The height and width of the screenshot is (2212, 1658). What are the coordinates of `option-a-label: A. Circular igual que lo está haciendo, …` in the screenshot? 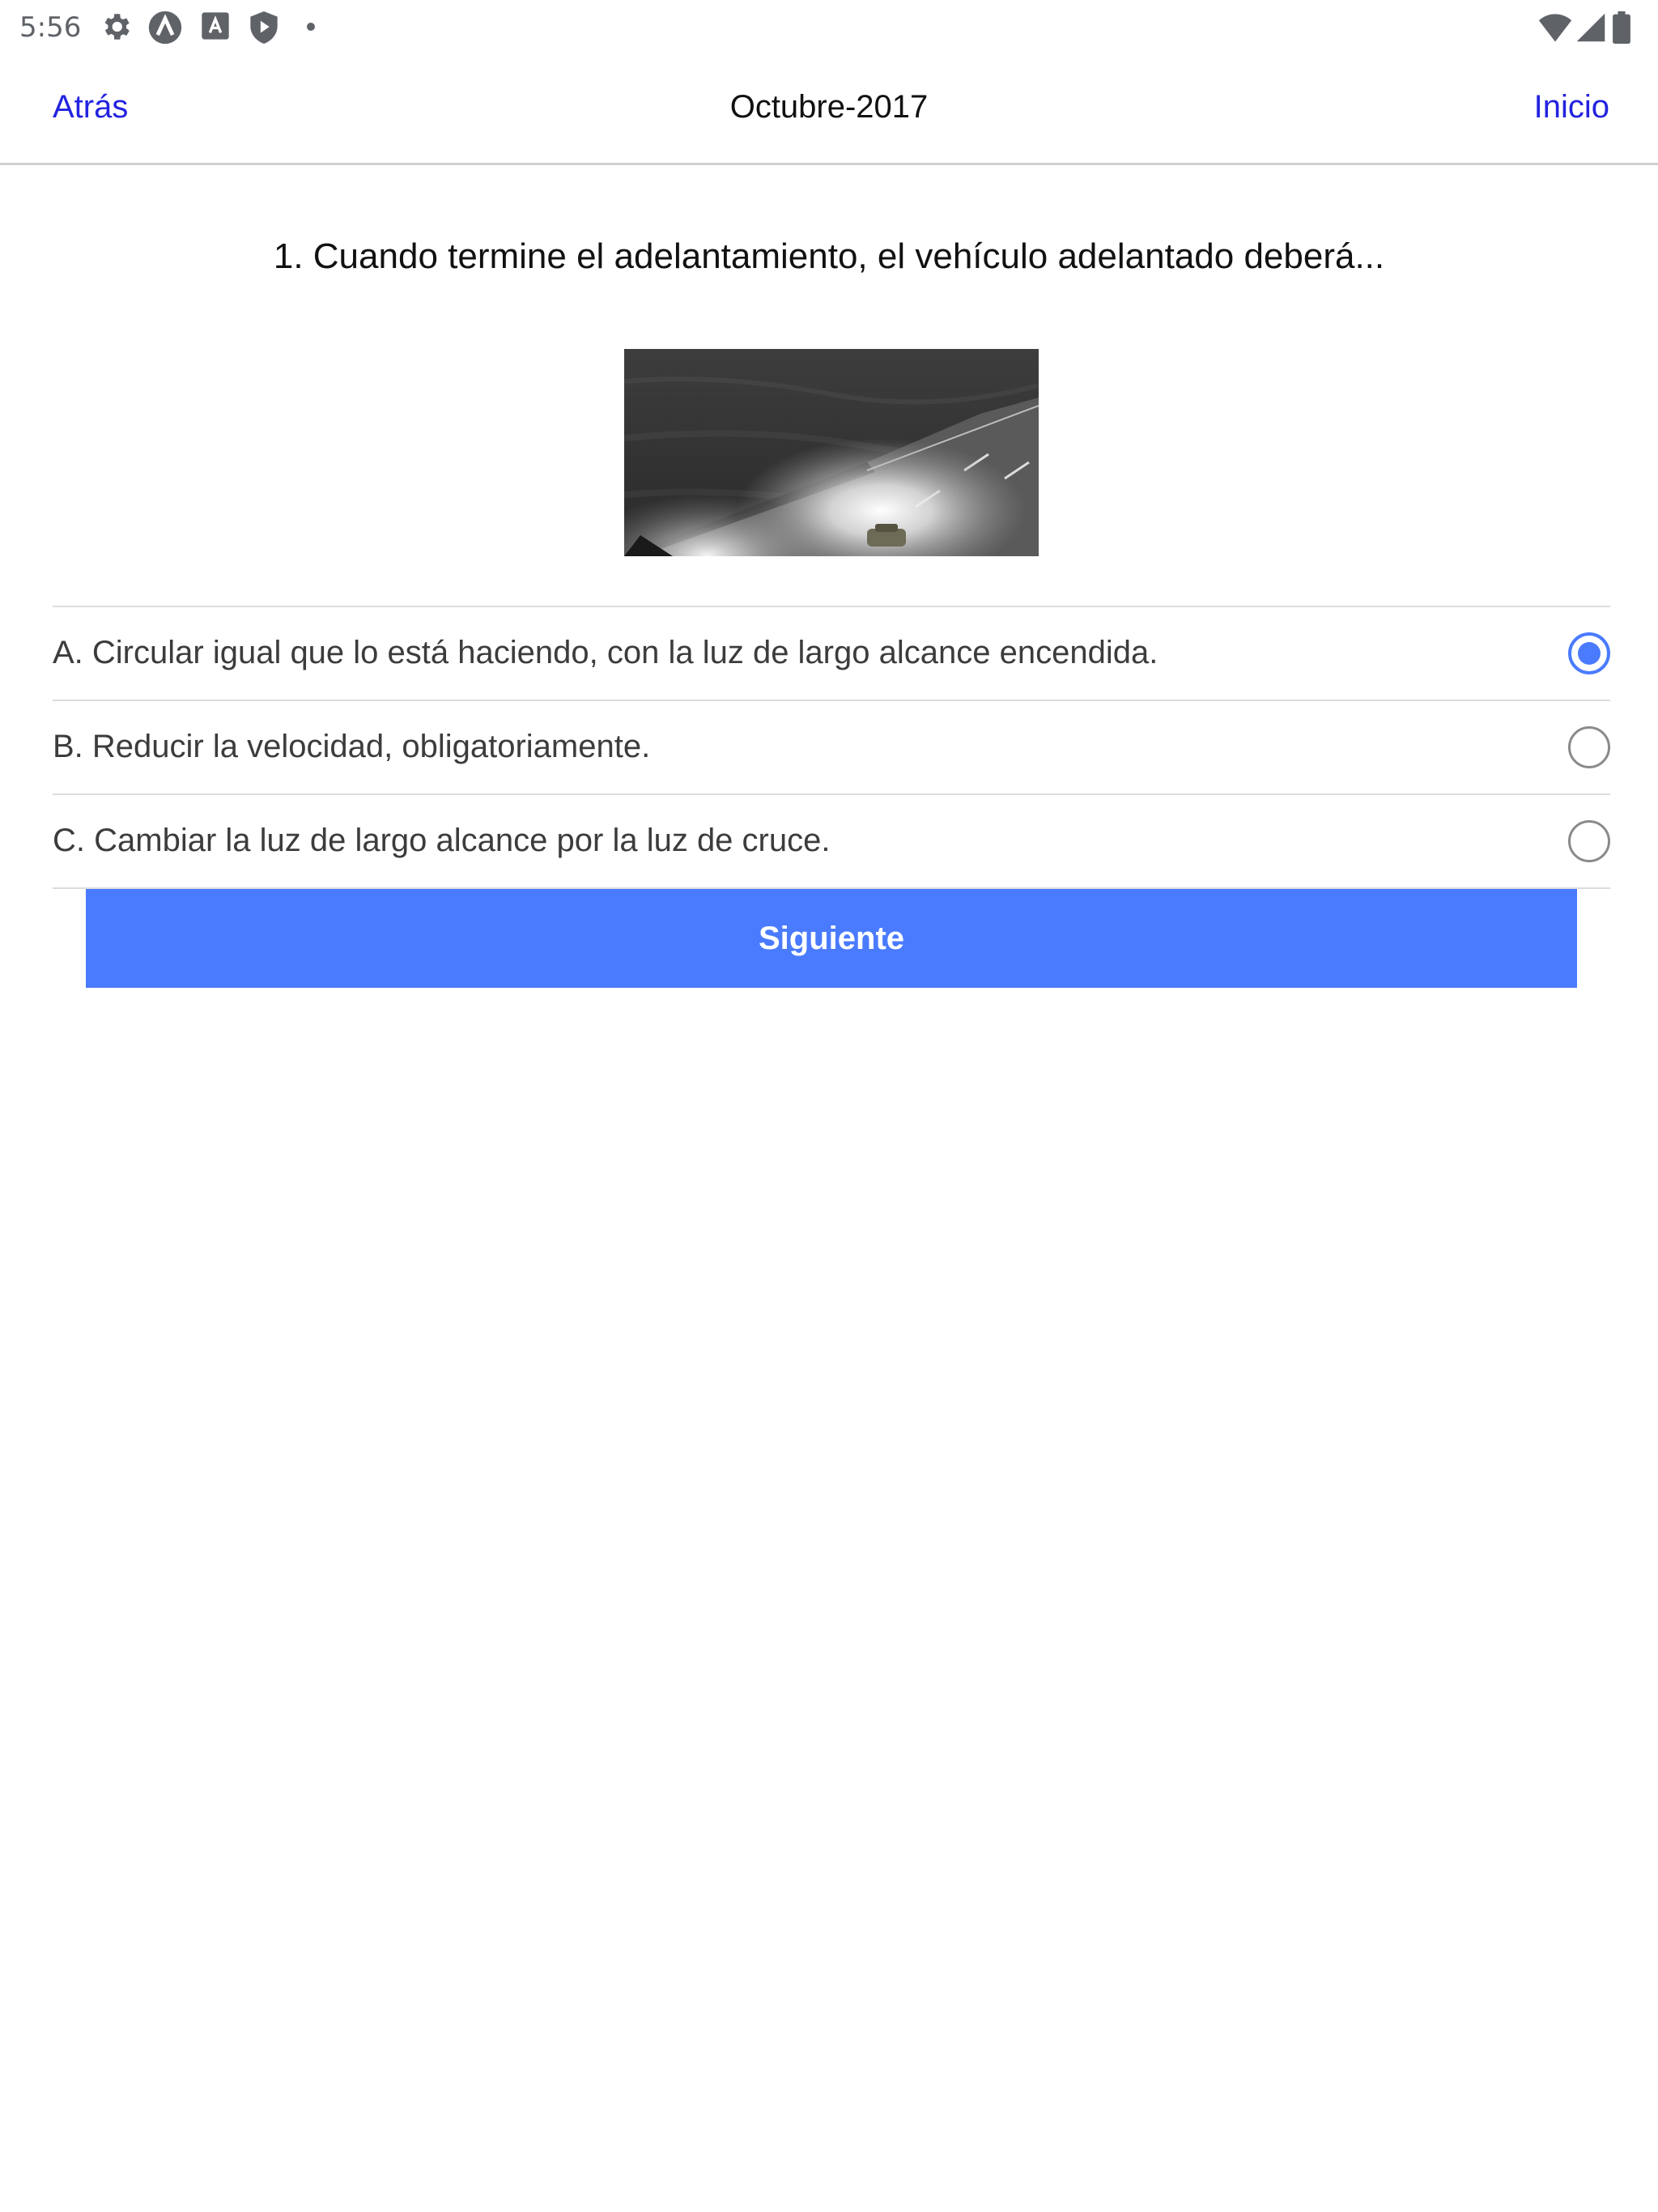 It's located at (605, 653).